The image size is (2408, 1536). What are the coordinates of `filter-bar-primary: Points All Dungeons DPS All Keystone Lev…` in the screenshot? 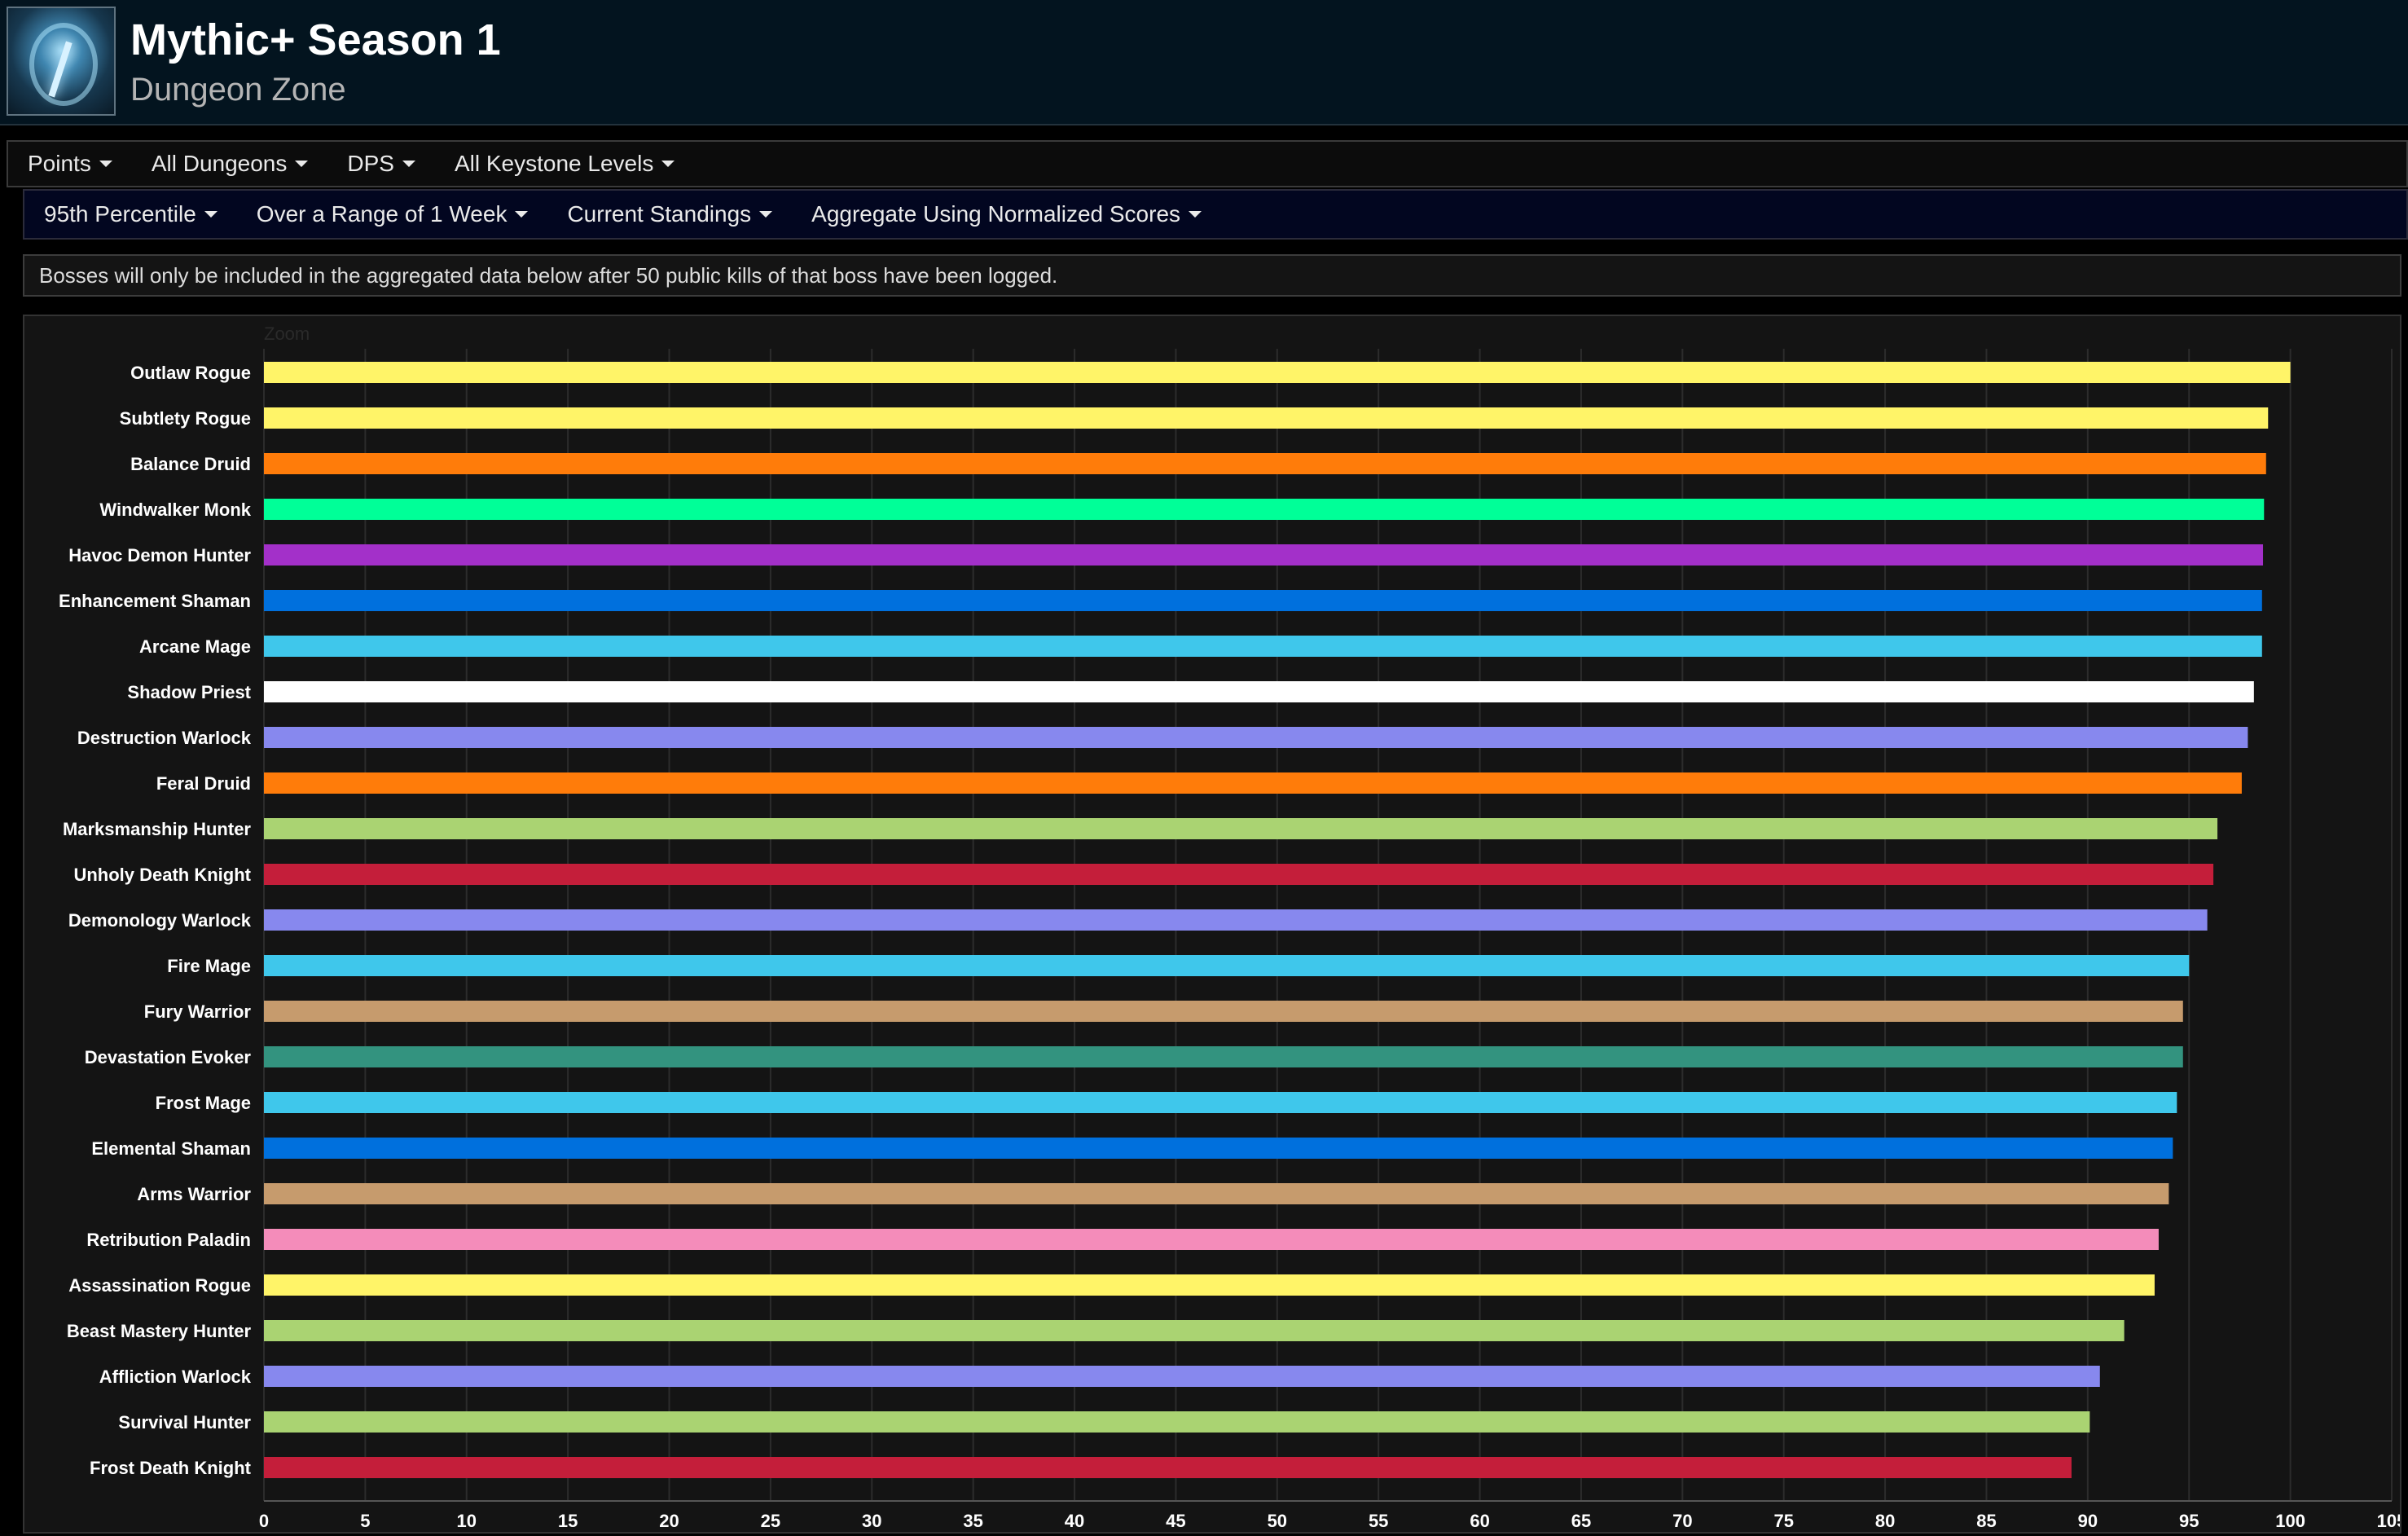 It's located at (1207, 163).